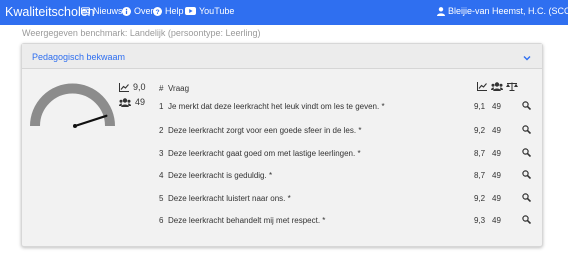 This screenshot has width=568, height=253. Describe the element at coordinates (161, 153) in the screenshot. I see `question-number: 3` at that location.